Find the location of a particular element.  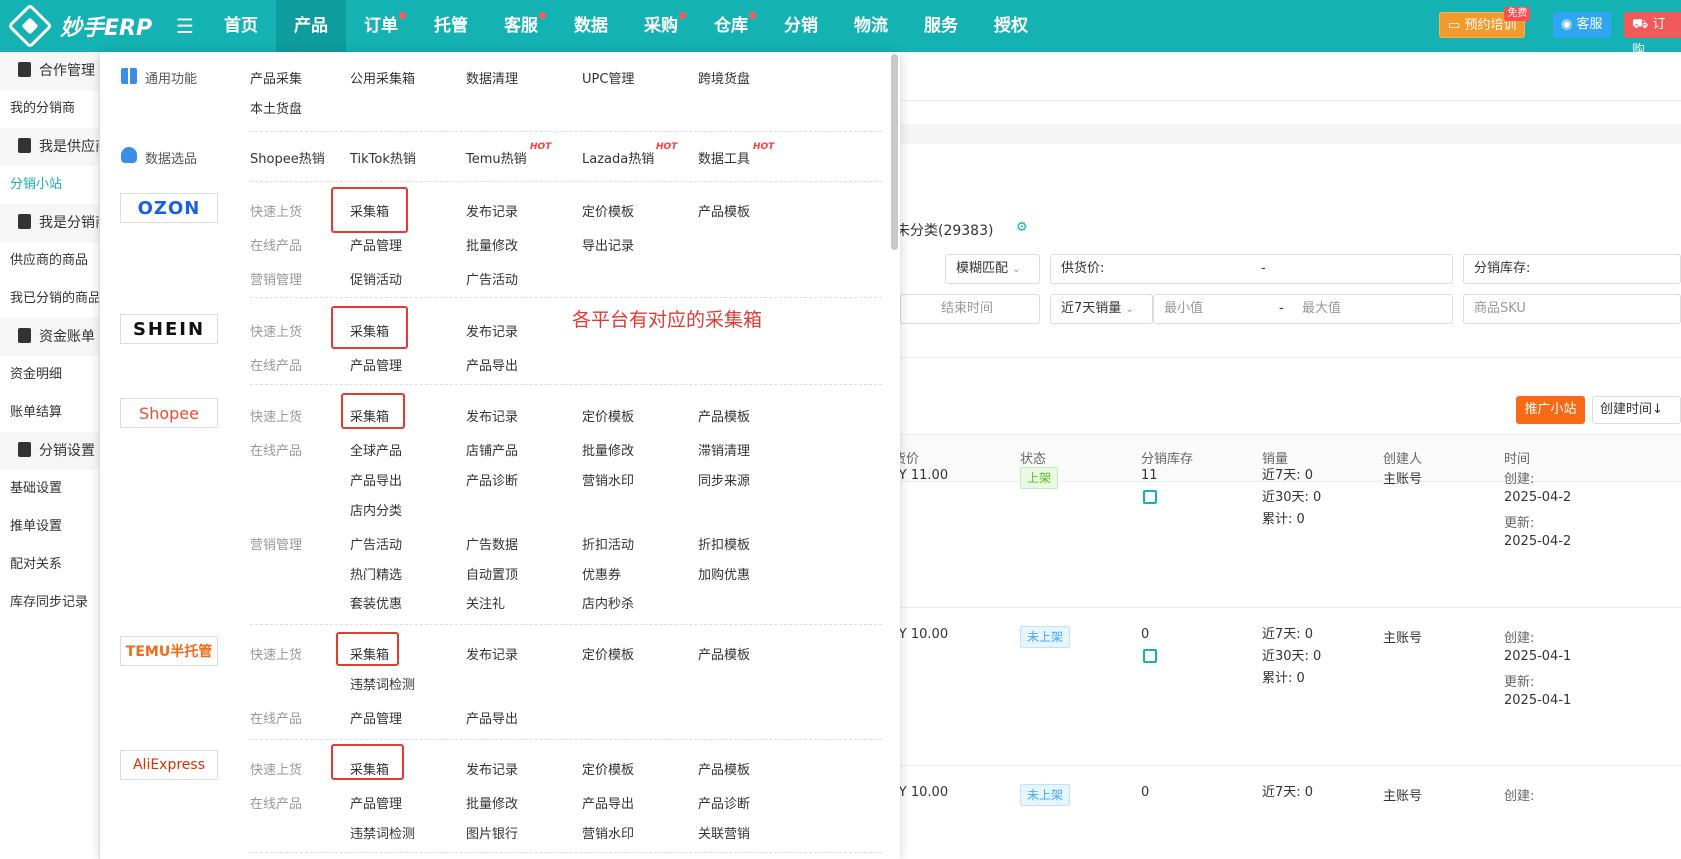

shopee-online_items-8: 店内分类 is located at coordinates (376, 509).